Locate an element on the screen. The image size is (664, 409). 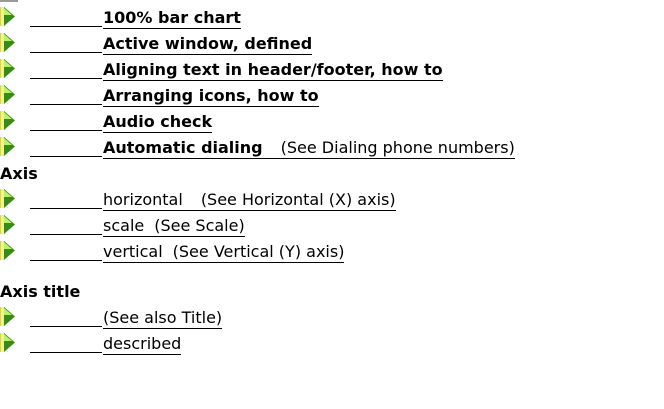
entry-label: Active window, defined is located at coordinates (208, 44).